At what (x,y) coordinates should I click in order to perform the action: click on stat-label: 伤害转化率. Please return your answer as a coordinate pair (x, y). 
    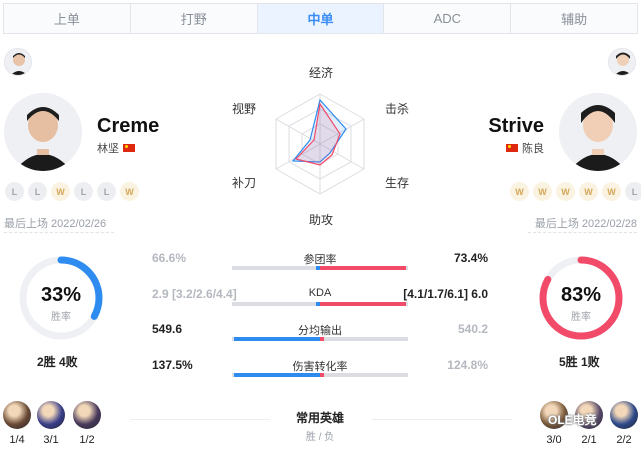
    Looking at the image, I should click on (320, 367).